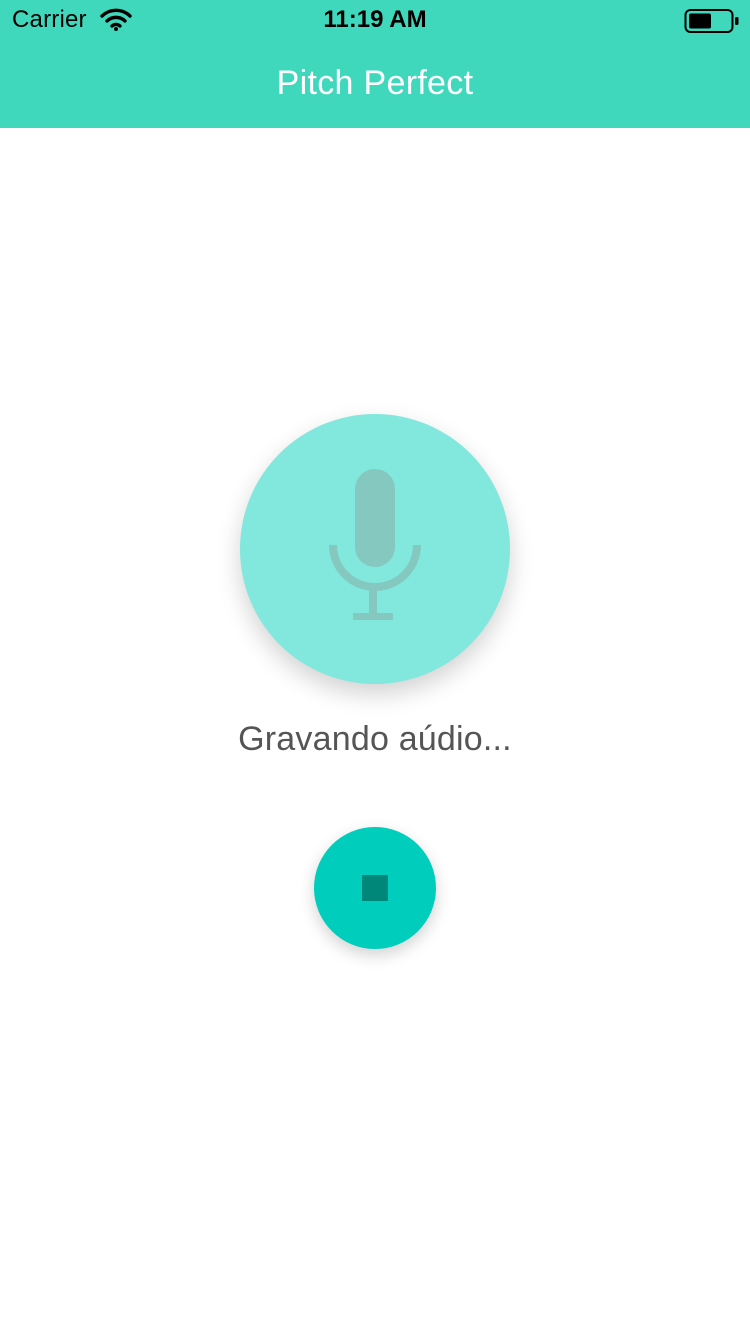  Describe the element at coordinates (375, 544) in the screenshot. I see `microphone-icon` at that location.